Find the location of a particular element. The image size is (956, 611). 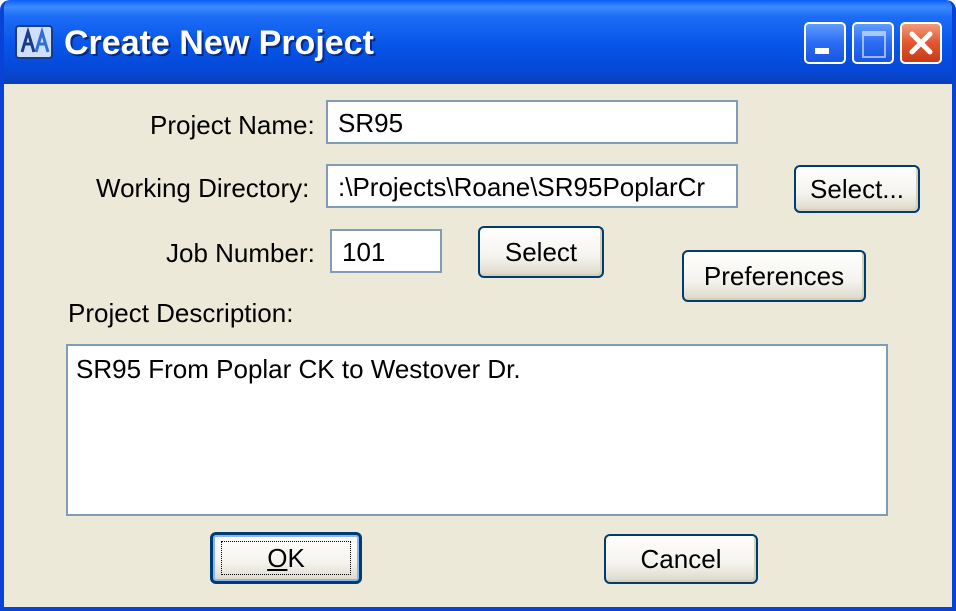

job-number-select-button: Select is located at coordinates (541, 252).